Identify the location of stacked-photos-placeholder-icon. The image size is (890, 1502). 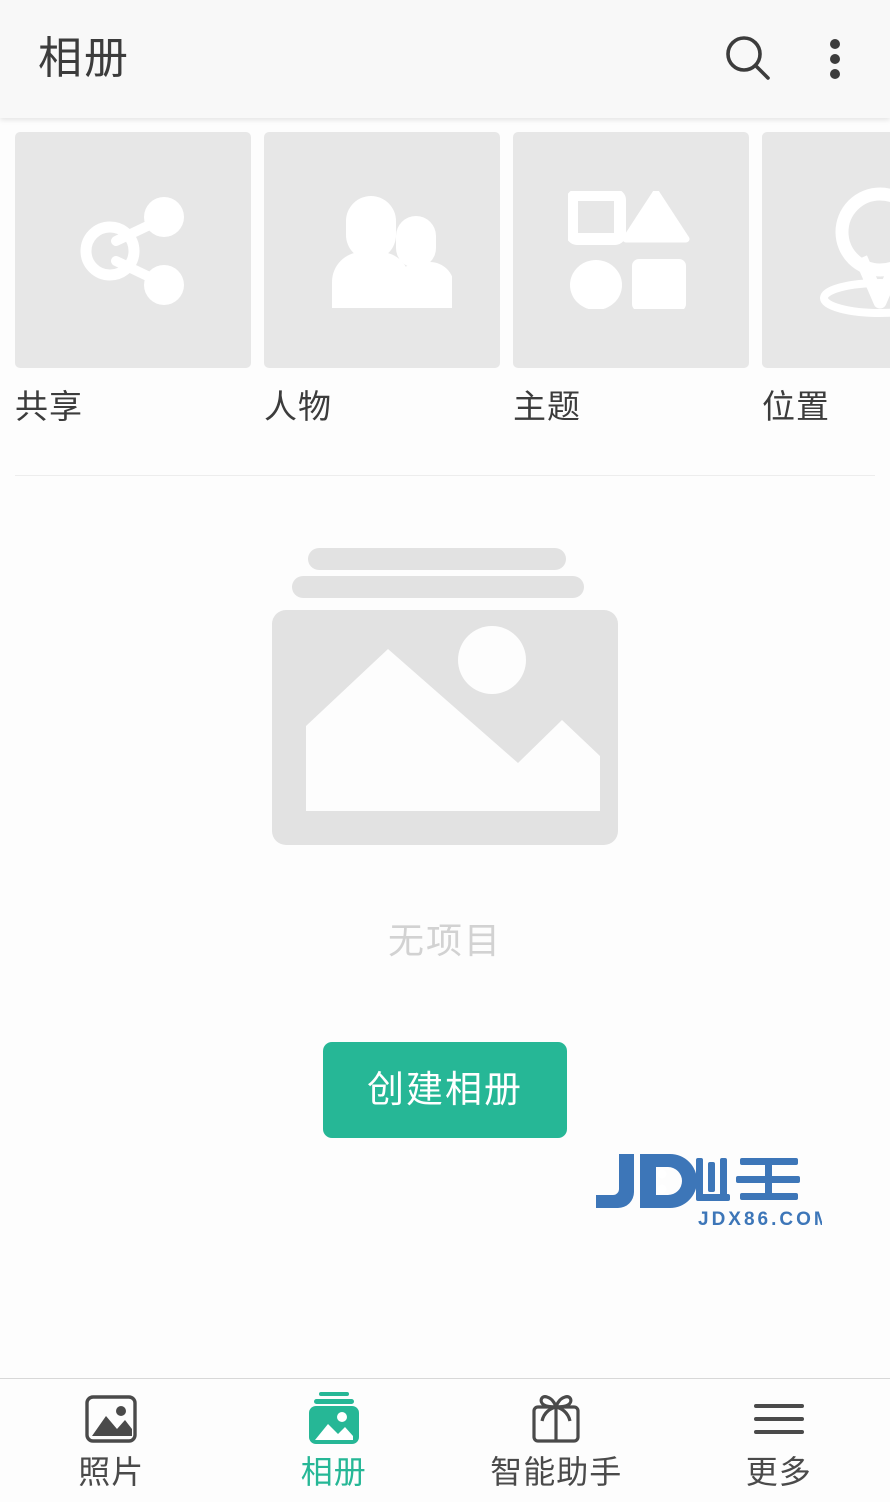
(445, 696).